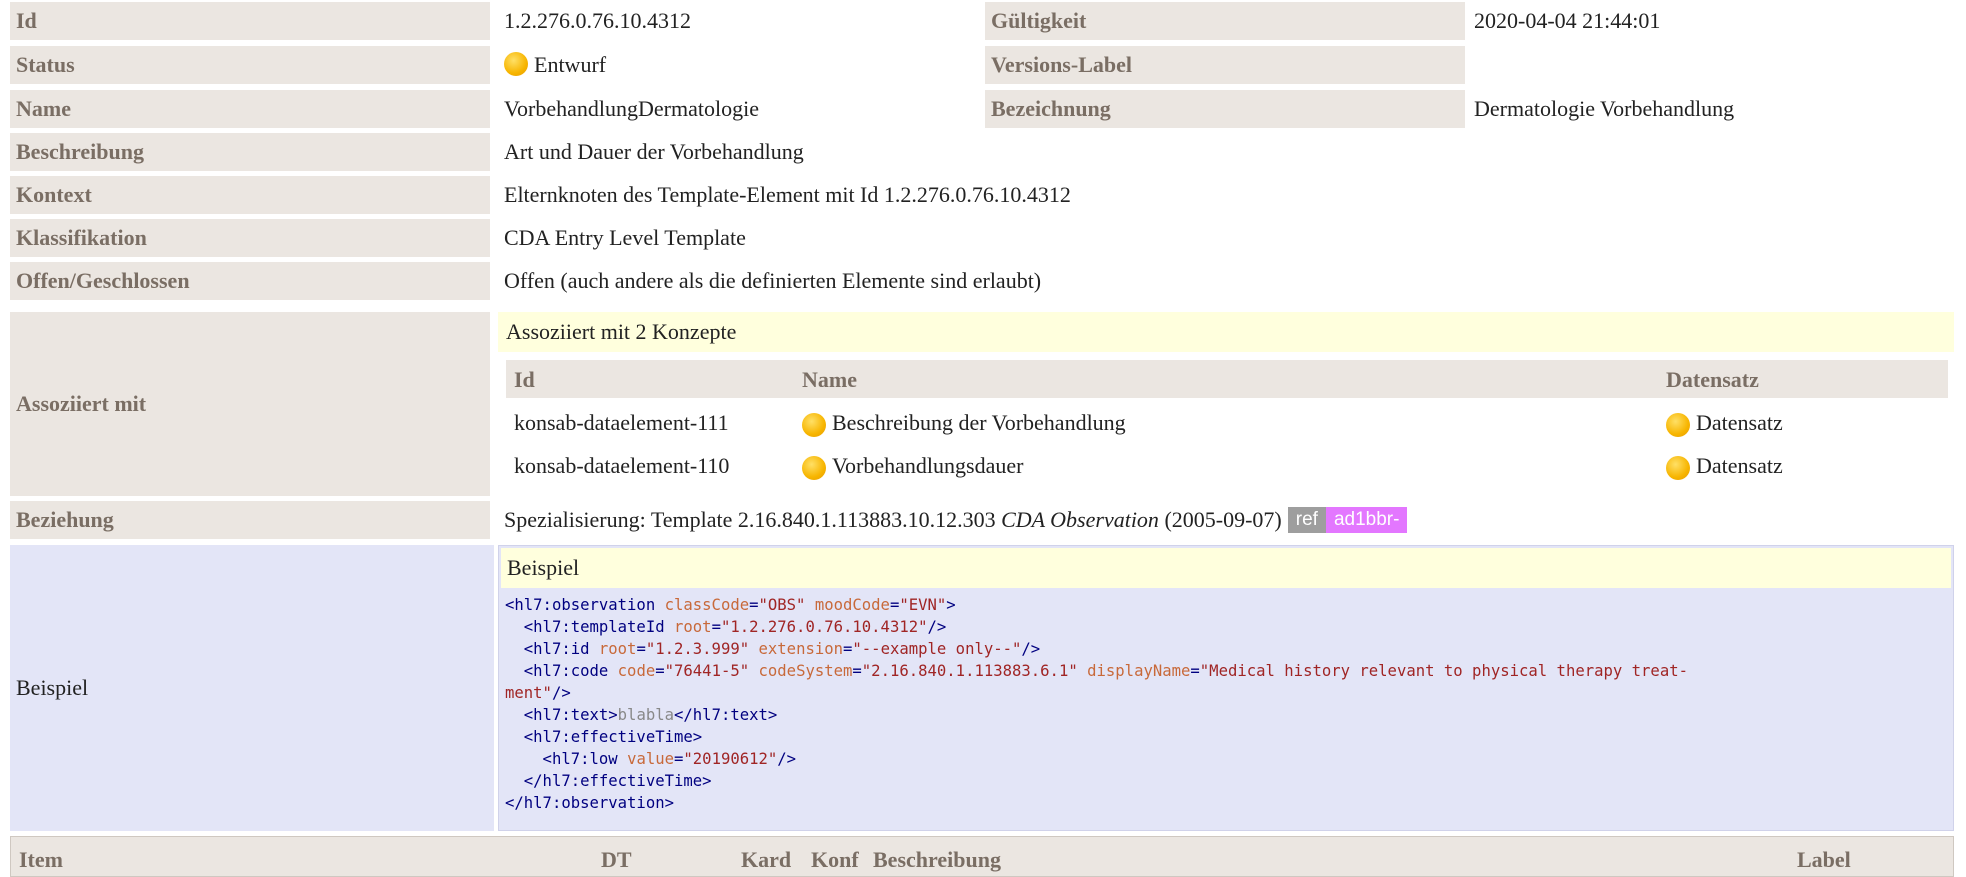  Describe the element at coordinates (250, 195) in the screenshot. I see `context-label: Kontext` at that location.